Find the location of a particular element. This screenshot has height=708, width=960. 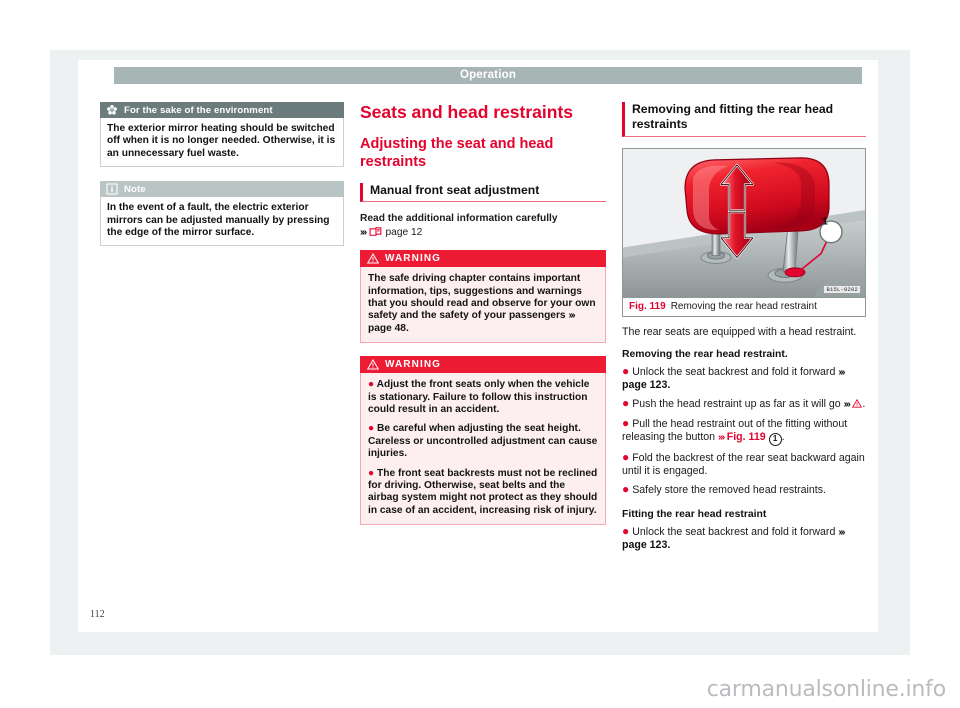

flower-environment-icon is located at coordinates (112, 110).